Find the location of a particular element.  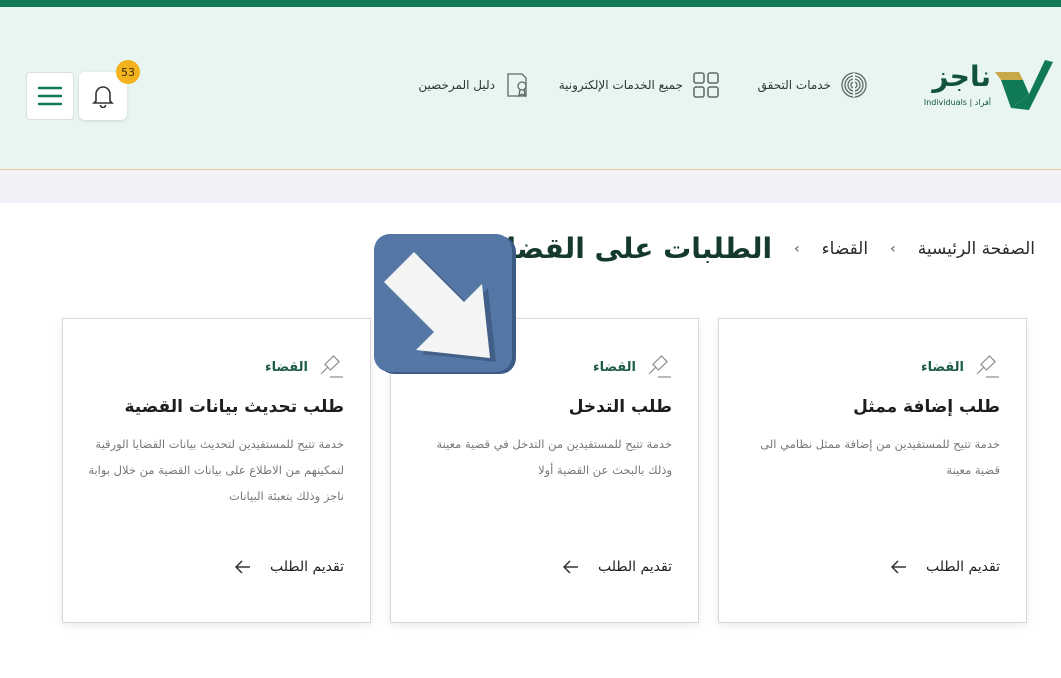

card-title: طلب تحديث بيانات القضية is located at coordinates (234, 407).